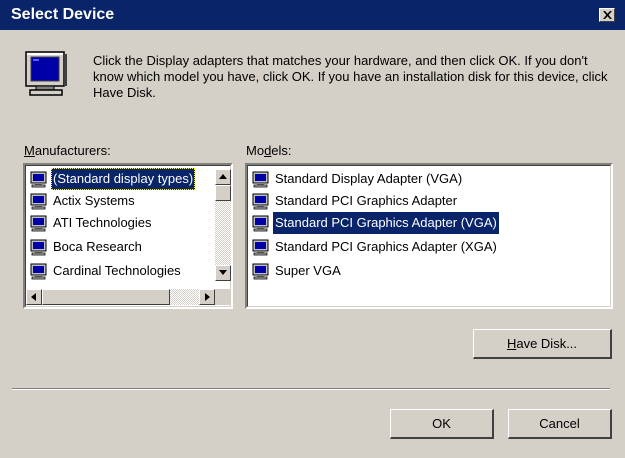 The height and width of the screenshot is (458, 625). Describe the element at coordinates (102, 222) in the screenshot. I see `manufacturer-item-label: ATI Technologies` at that location.